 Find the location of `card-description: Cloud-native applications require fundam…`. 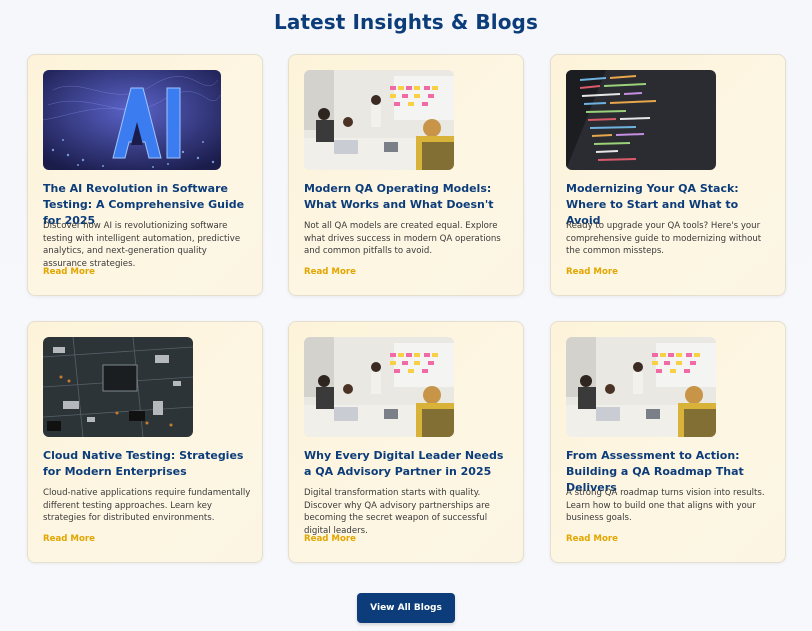

card-description: Cloud-native applications require fundam… is located at coordinates (147, 506).